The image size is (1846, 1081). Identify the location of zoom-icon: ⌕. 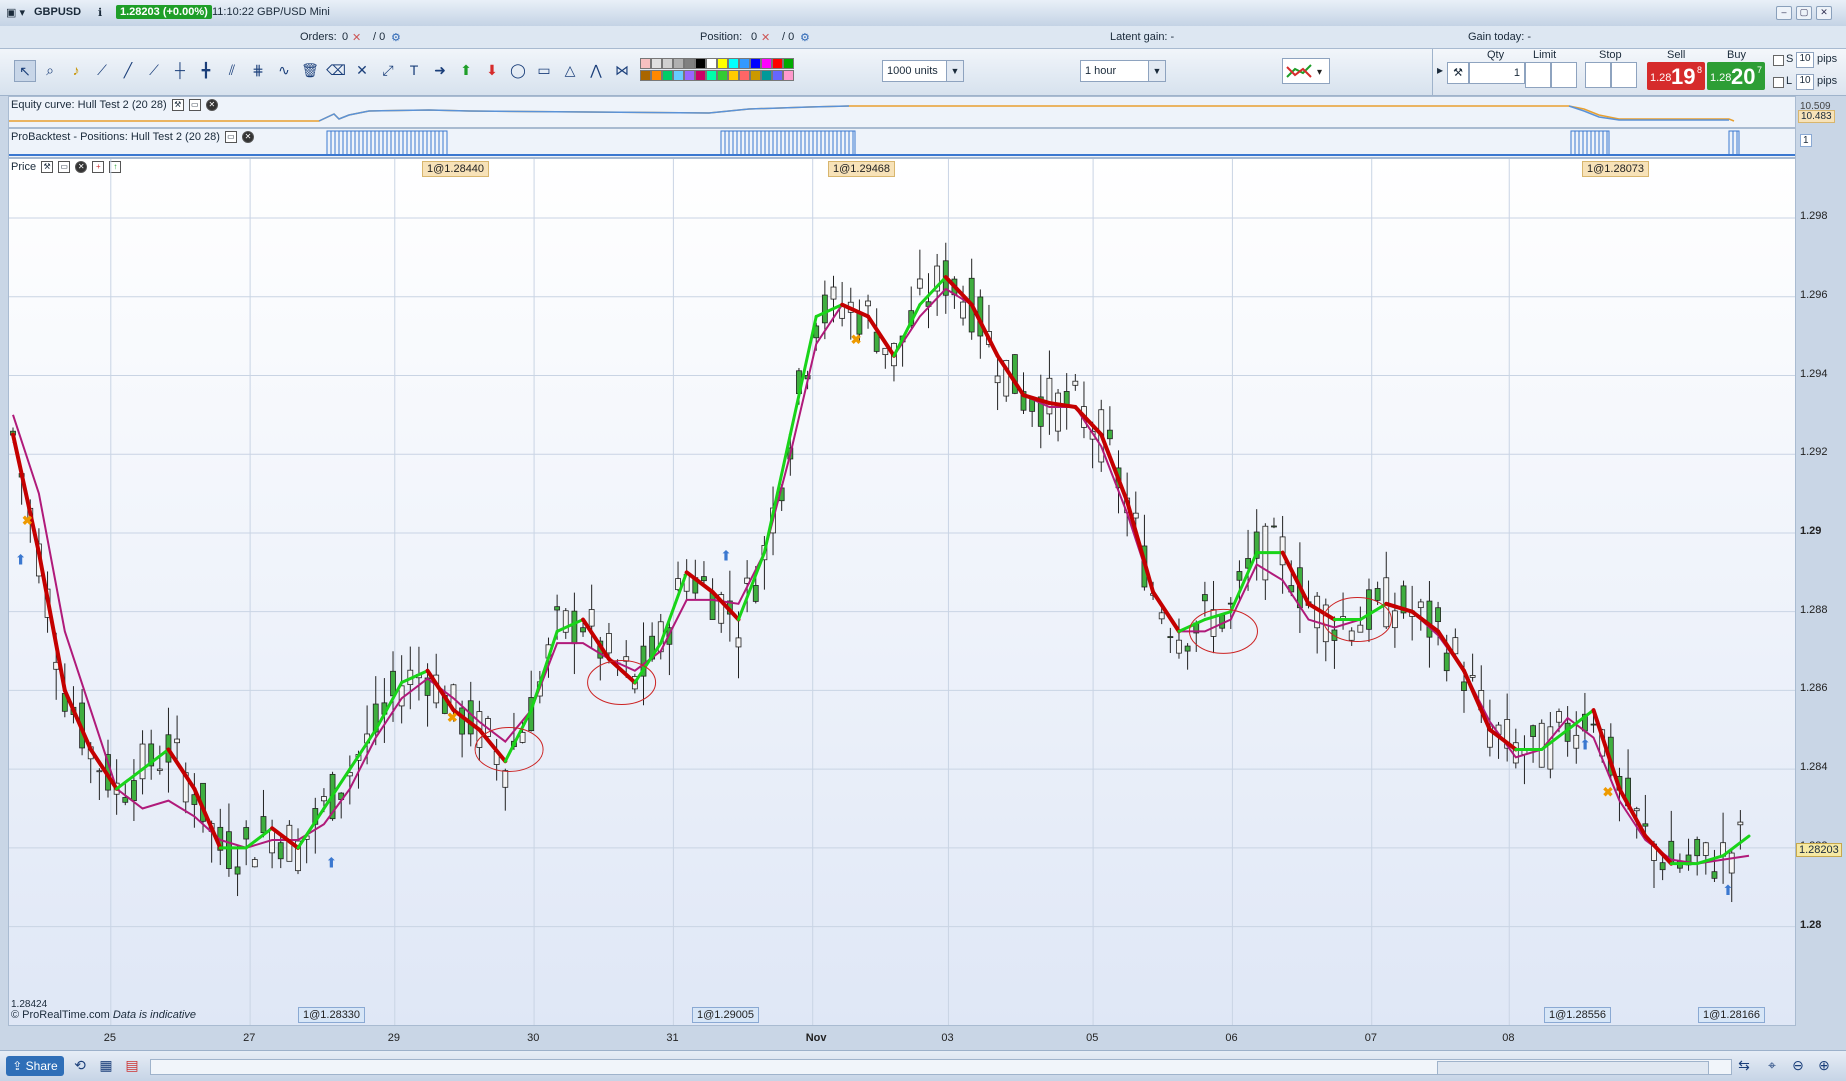
(50, 70).